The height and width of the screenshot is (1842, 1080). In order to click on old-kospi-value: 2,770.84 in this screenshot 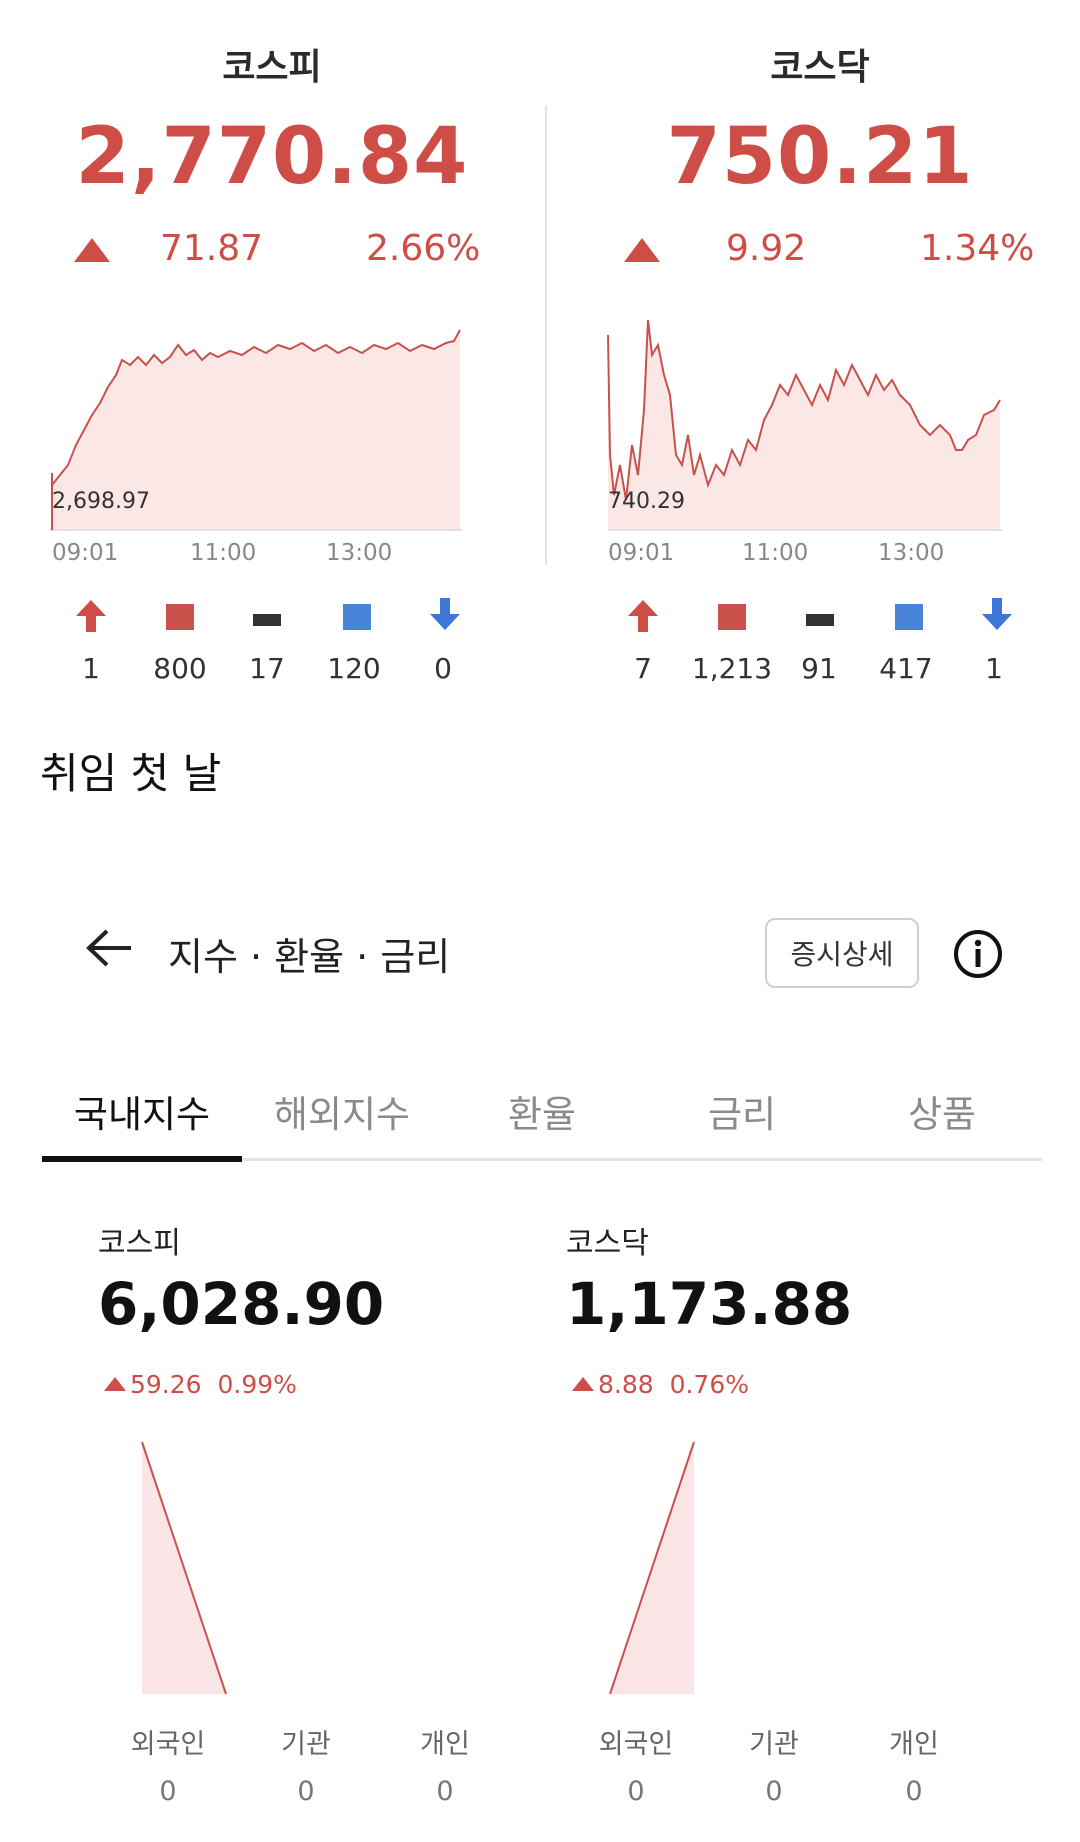, I will do `click(272, 157)`.